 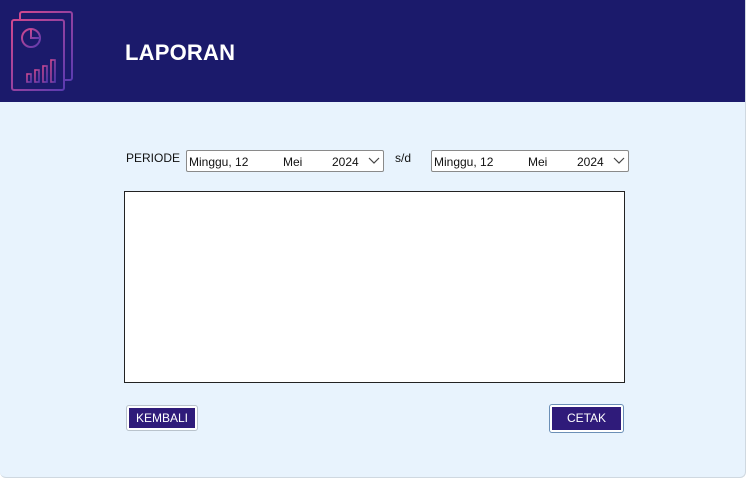 What do you see at coordinates (403, 158) in the screenshot?
I see `date-range-separator: s/d` at bounding box center [403, 158].